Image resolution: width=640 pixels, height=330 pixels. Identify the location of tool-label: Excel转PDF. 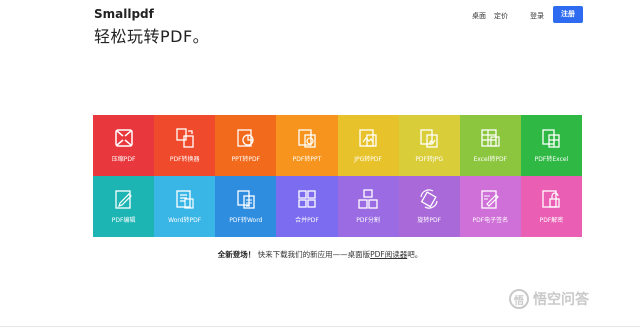
(490, 159).